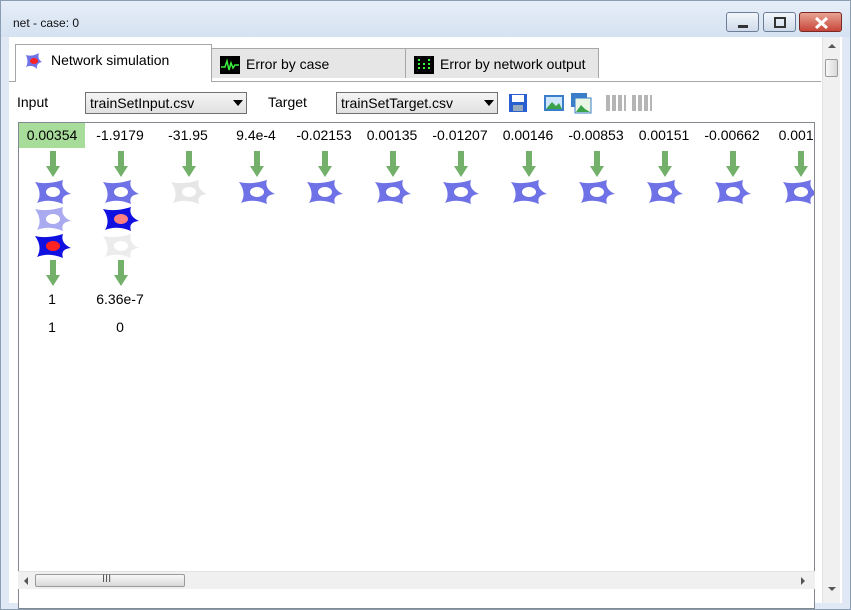  I want to click on tab-error-by-case: Error by case, so click(308, 63).